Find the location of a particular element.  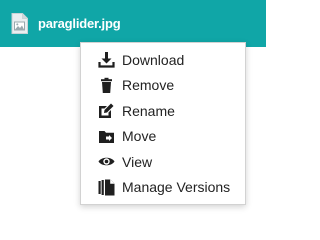

menu-item-move: Move is located at coordinates (163, 137).